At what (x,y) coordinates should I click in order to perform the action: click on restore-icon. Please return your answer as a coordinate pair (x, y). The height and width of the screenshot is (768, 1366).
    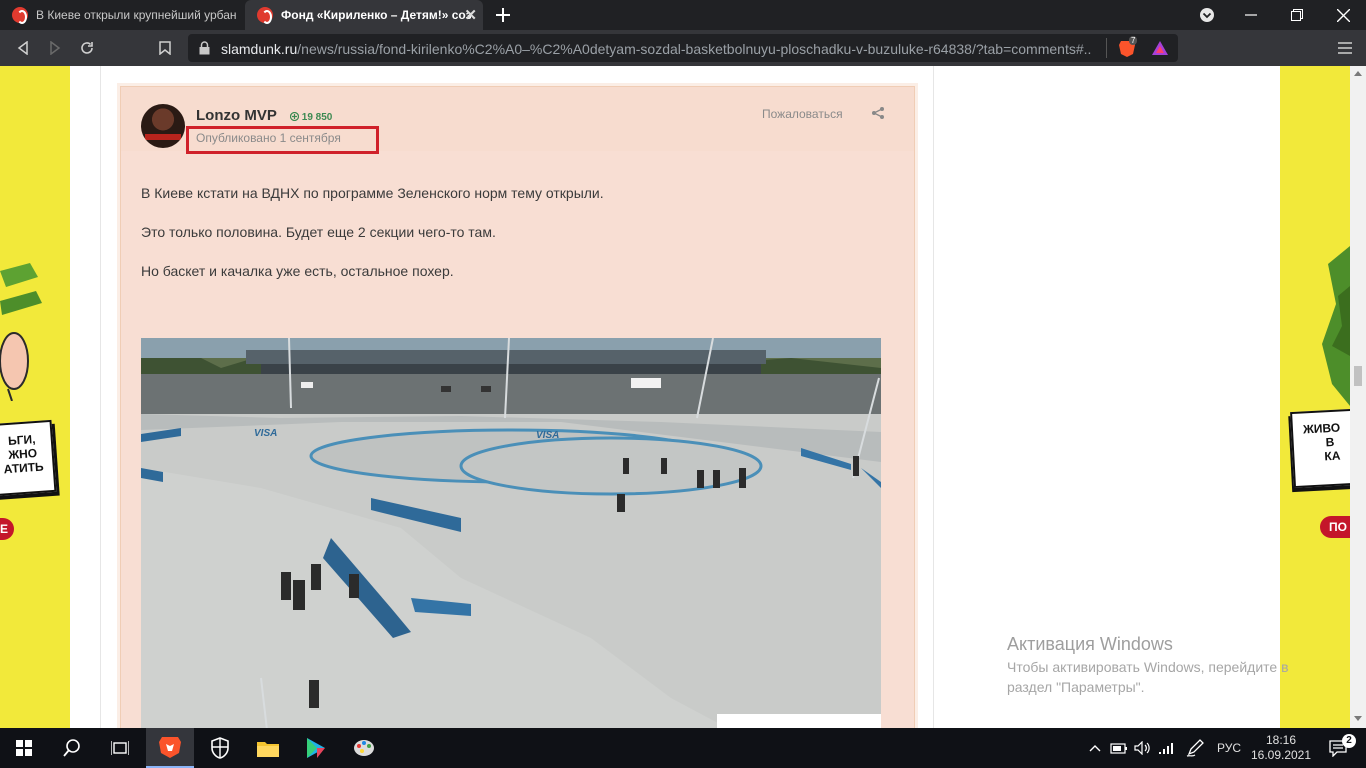
    Looking at the image, I should click on (1297, 15).